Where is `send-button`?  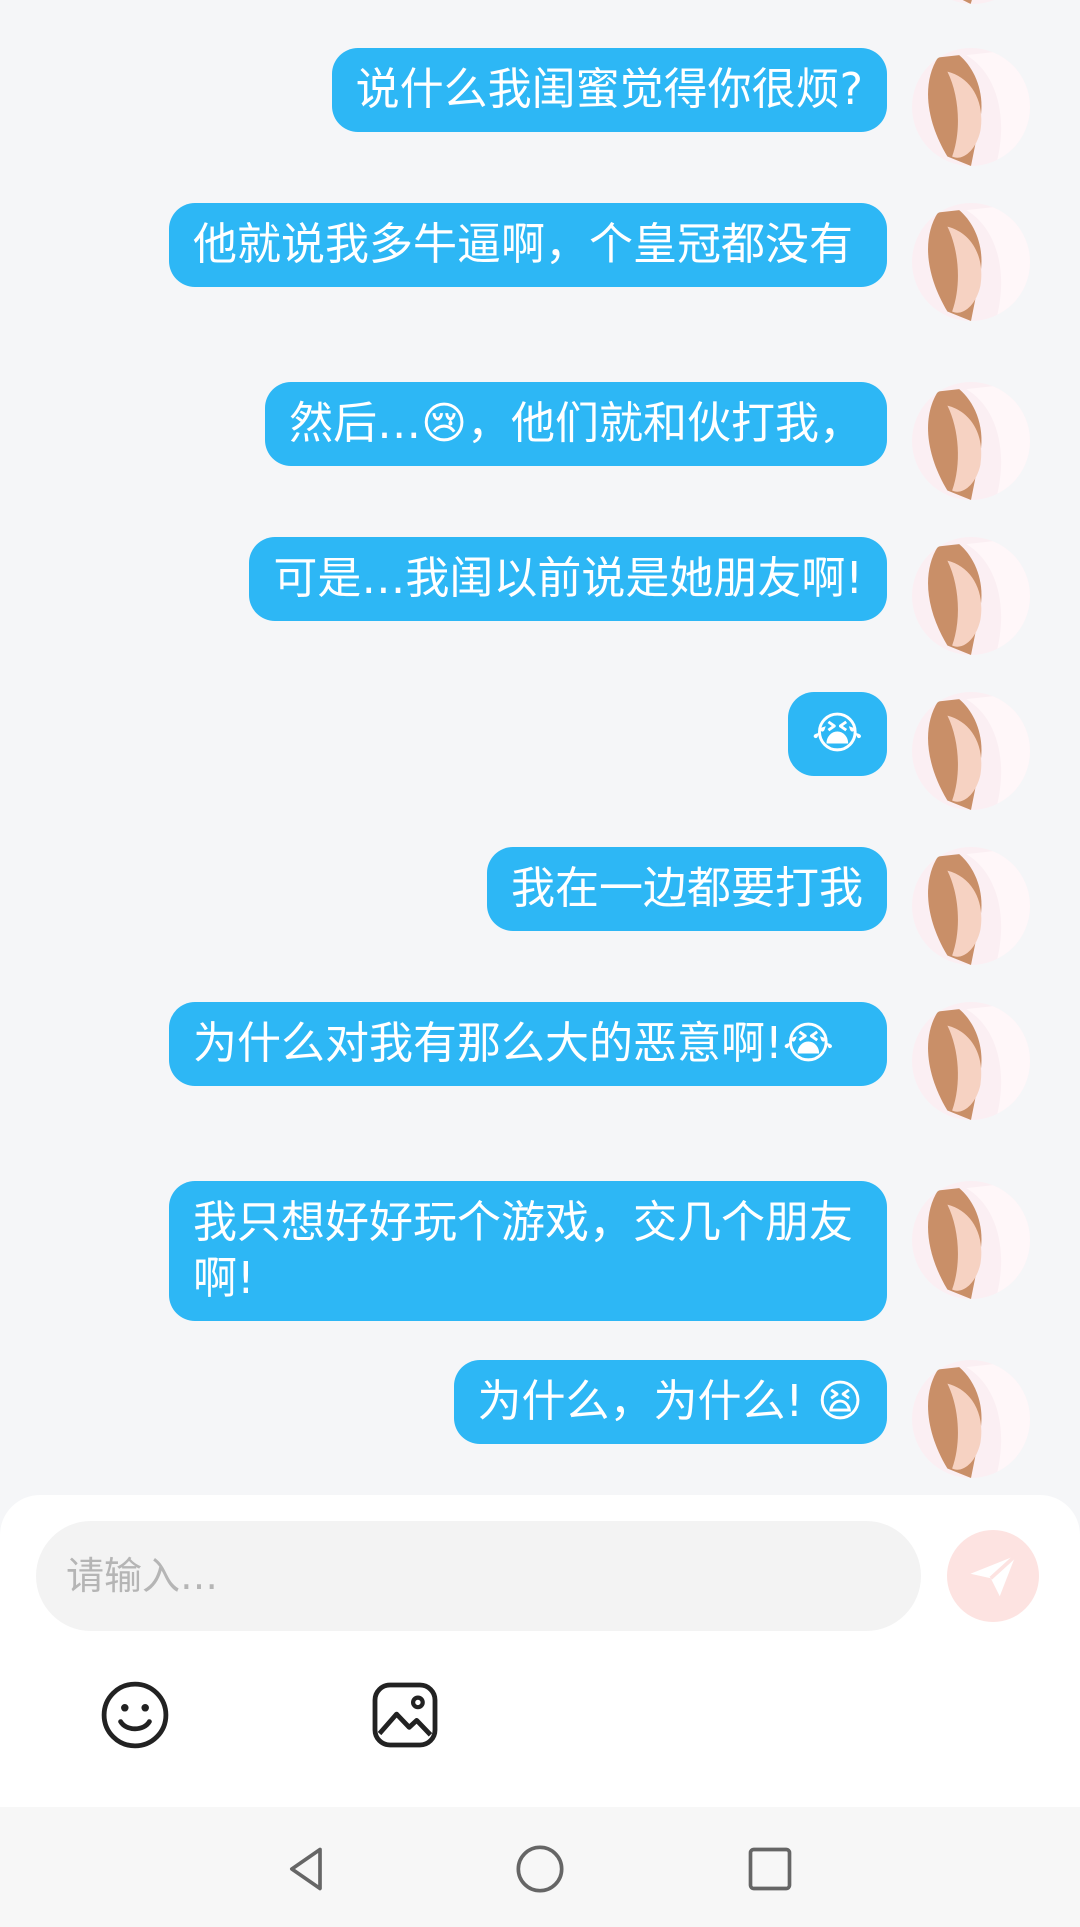 send-button is located at coordinates (993, 1576).